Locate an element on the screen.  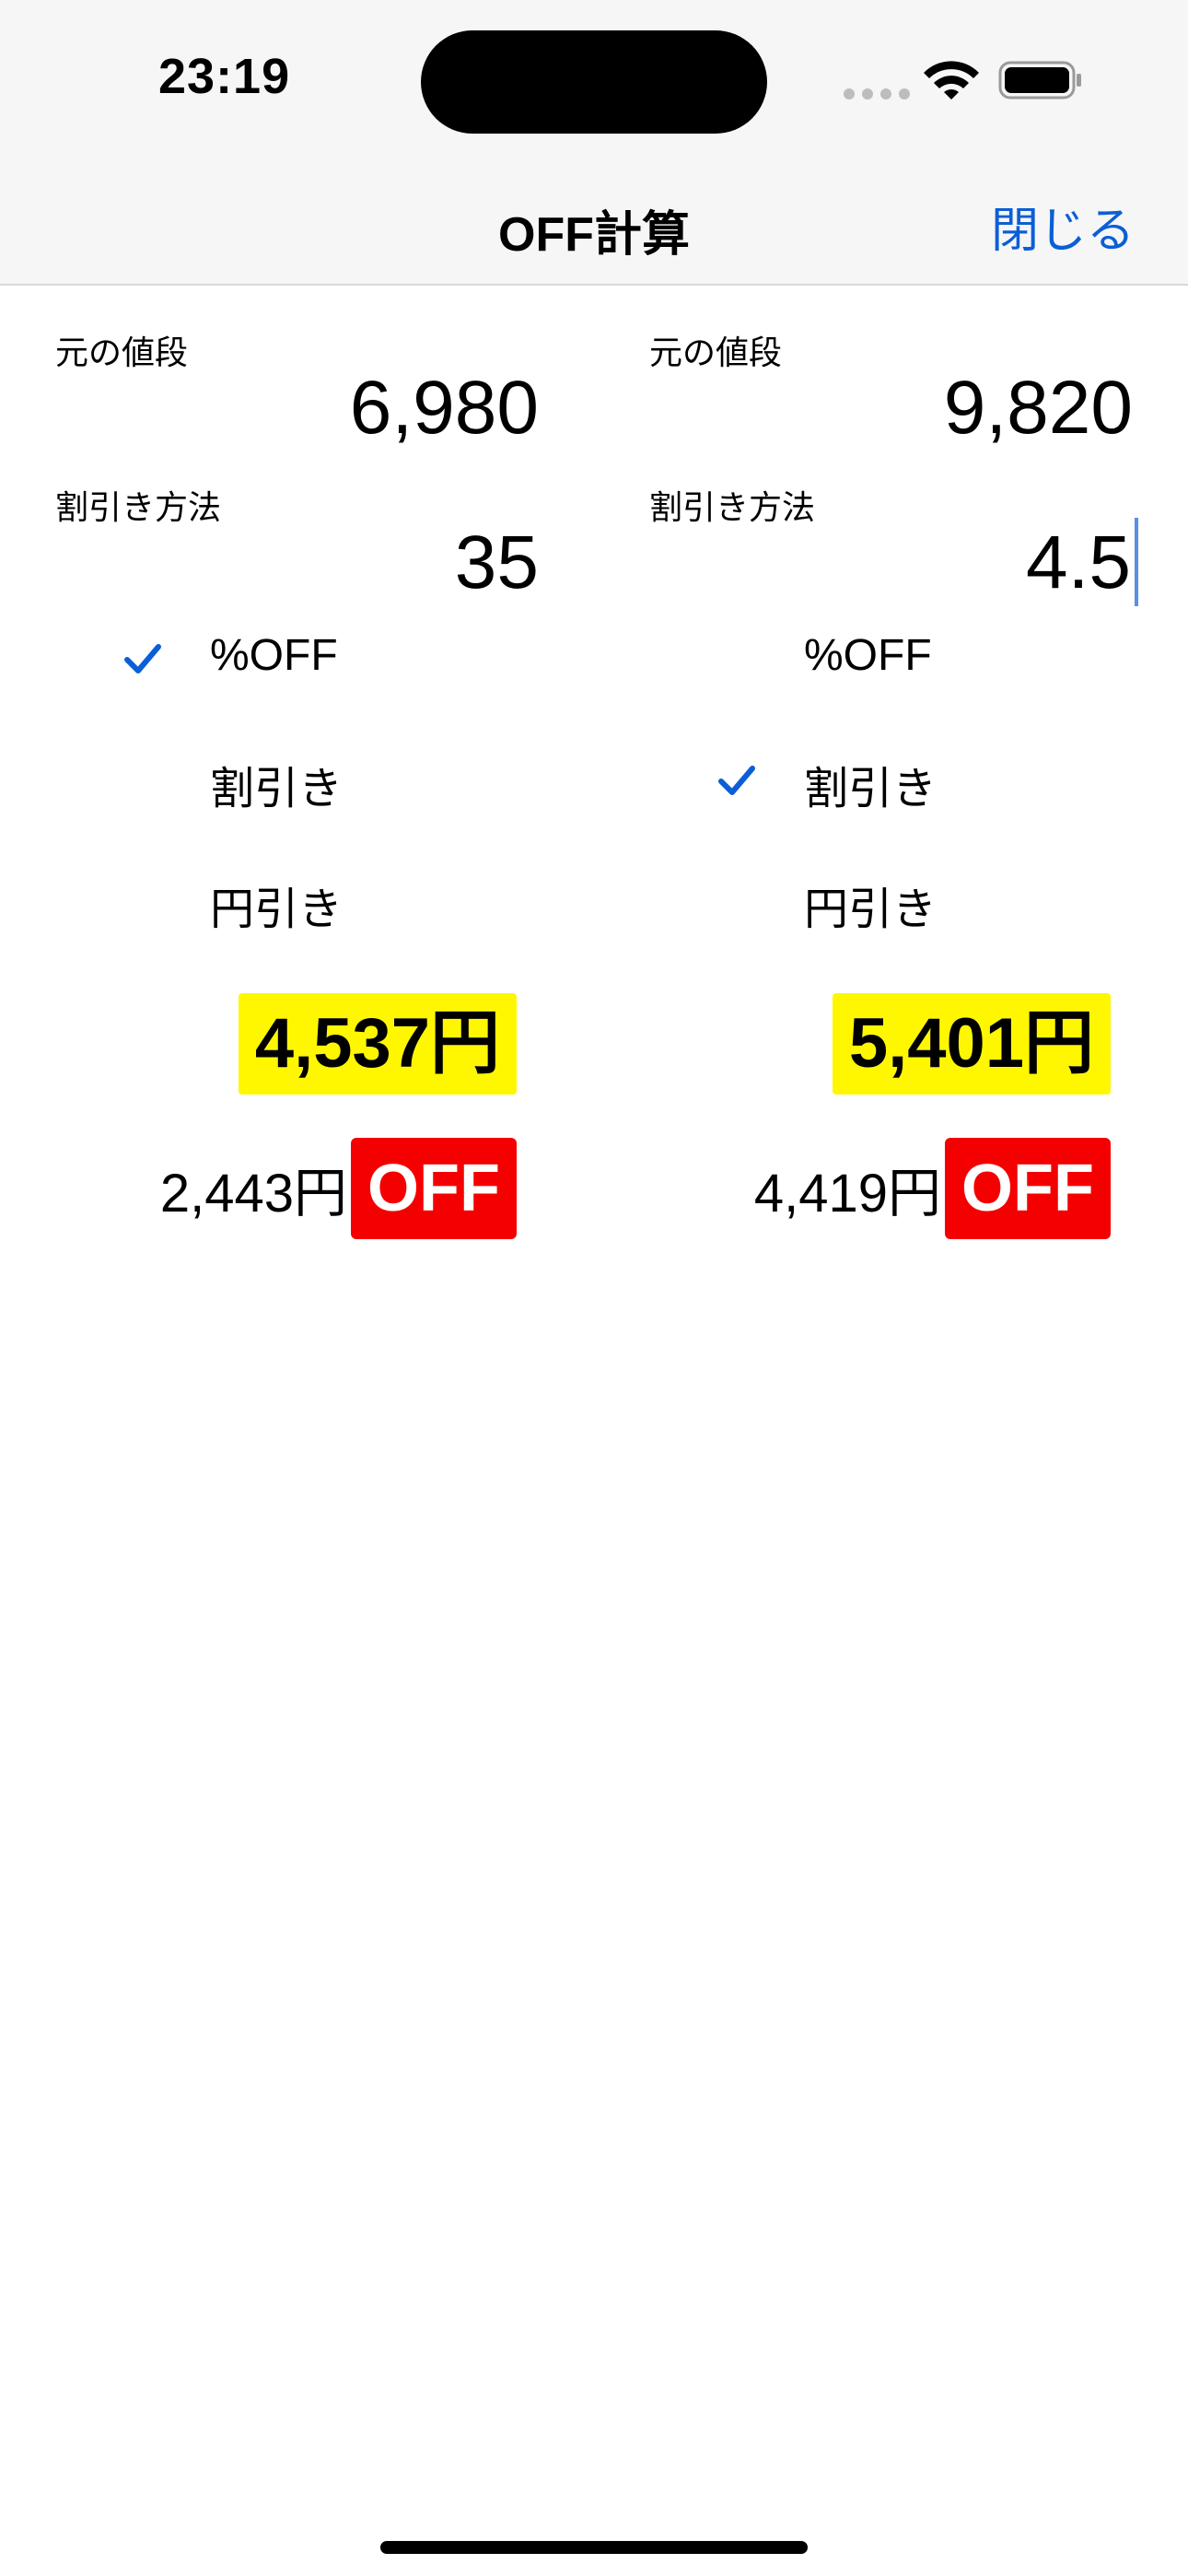
price-input: 9,820 is located at coordinates (1038, 408).